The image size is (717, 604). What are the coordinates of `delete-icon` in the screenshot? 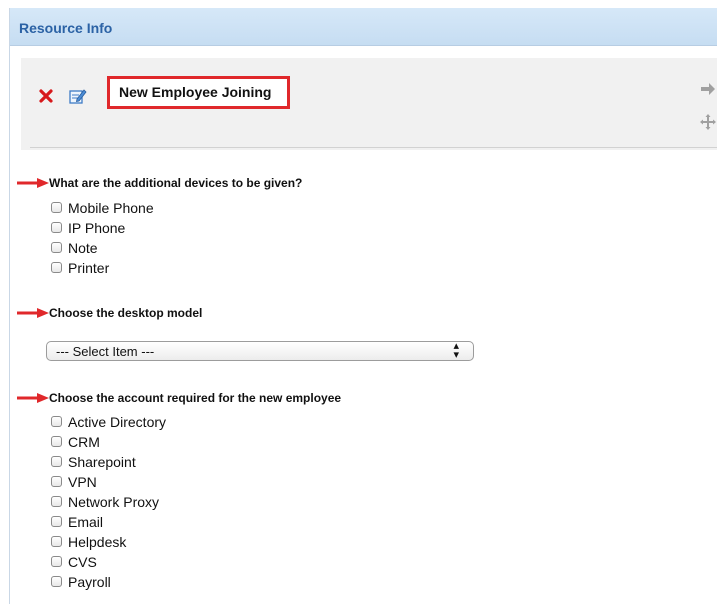 It's located at (46, 96).